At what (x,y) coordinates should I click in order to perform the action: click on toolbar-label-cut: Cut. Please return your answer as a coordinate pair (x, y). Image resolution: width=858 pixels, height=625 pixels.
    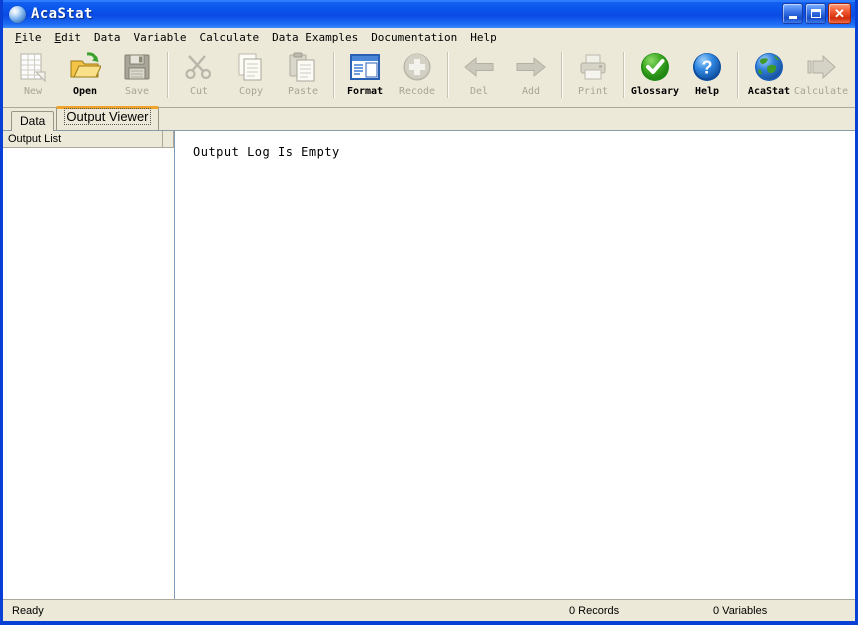
    Looking at the image, I should click on (199, 91).